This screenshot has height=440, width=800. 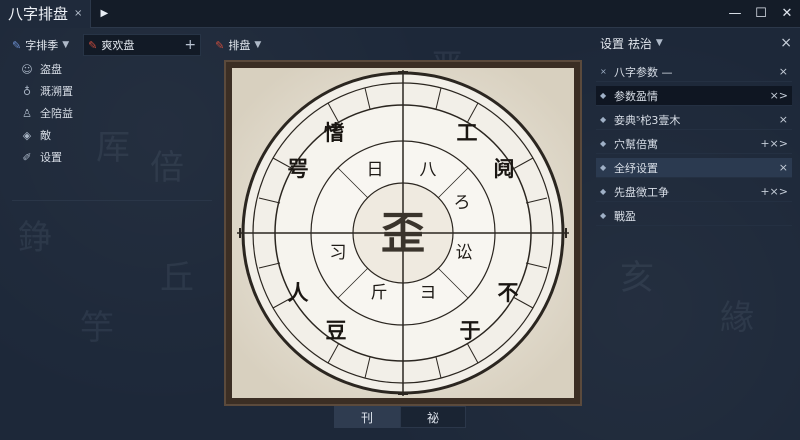 What do you see at coordinates (641, 192) in the screenshot?
I see `row-label: 先盘徴工争` at bounding box center [641, 192].